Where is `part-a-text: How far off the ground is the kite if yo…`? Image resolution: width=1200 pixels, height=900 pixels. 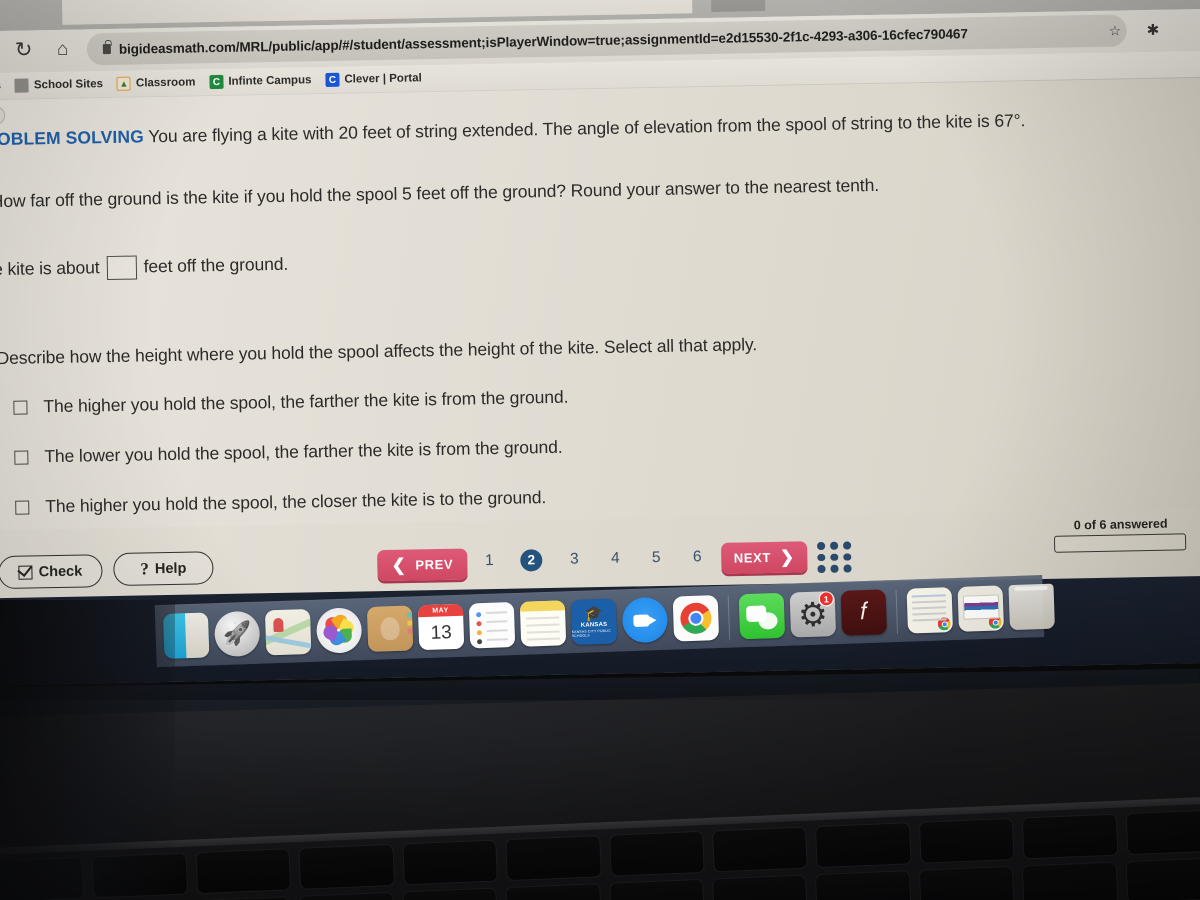 part-a-text: How far off the ground is the kite if yo… is located at coordinates (440, 193).